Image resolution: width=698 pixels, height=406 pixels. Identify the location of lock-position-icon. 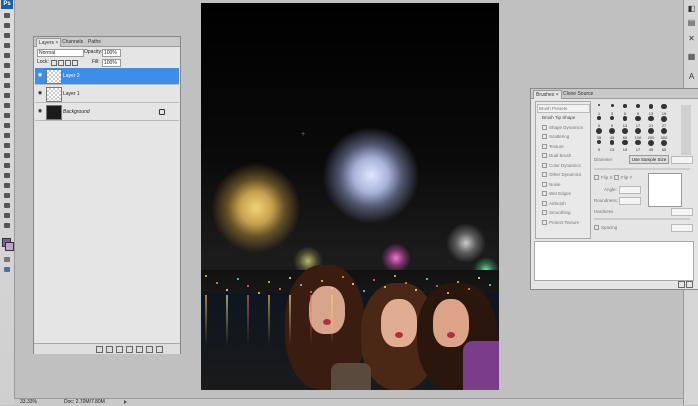
(68, 63).